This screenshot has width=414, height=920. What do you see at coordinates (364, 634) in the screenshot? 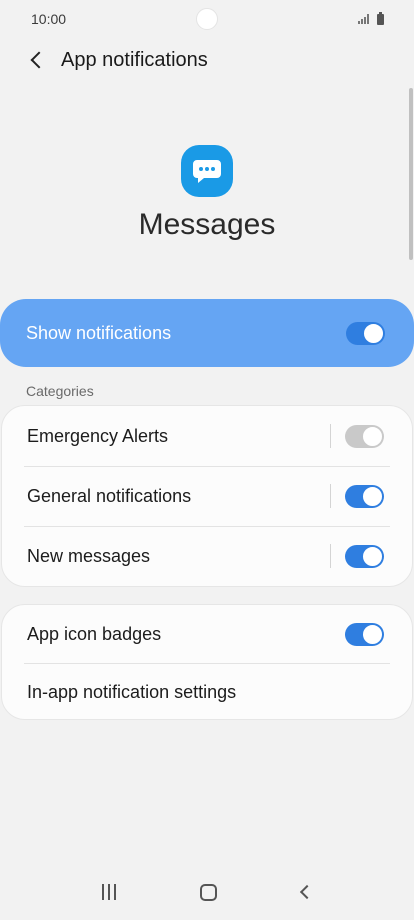
I see `app-icon-badges-toggle` at bounding box center [364, 634].